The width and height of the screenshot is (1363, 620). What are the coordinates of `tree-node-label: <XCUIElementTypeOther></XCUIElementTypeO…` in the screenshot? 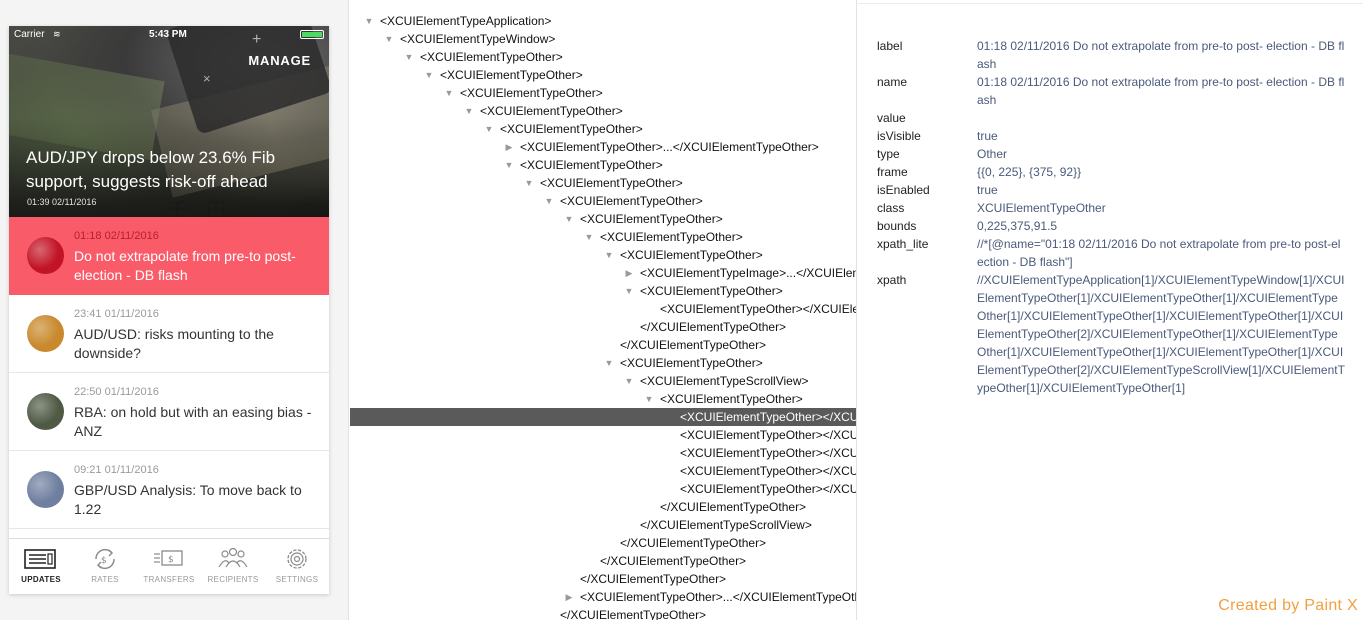 It's located at (768, 453).